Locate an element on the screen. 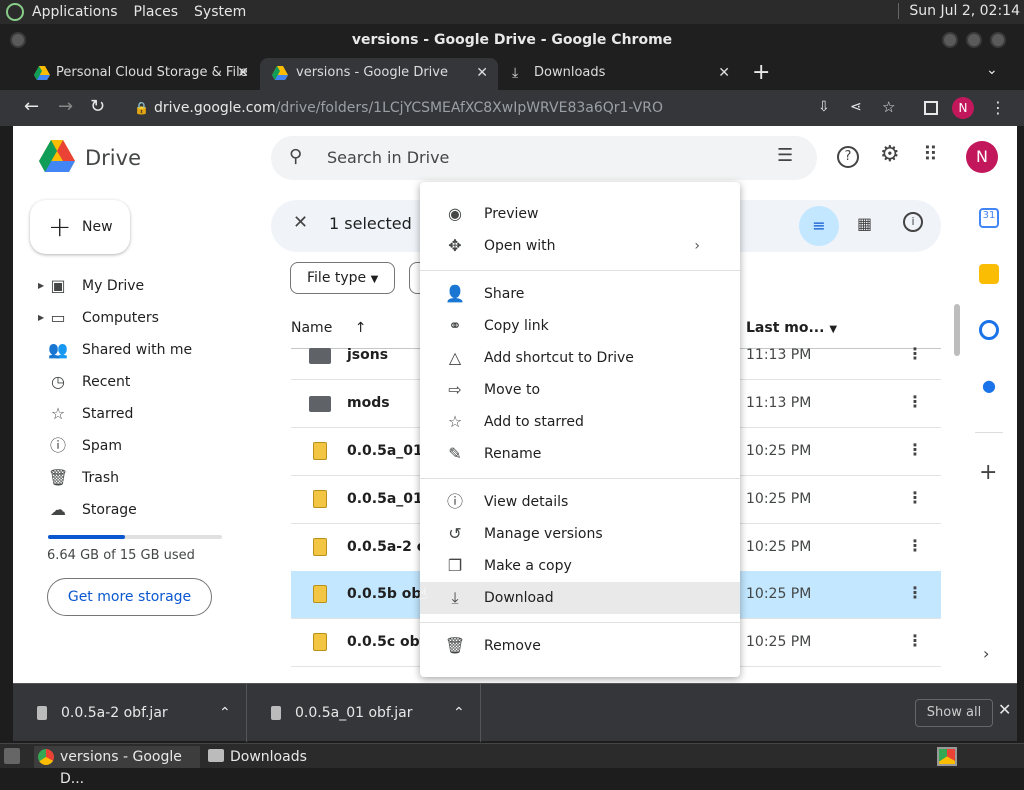 This screenshot has height=790, width=1024. sidebar-item-starred: ☆ Starred is located at coordinates (91, 414).